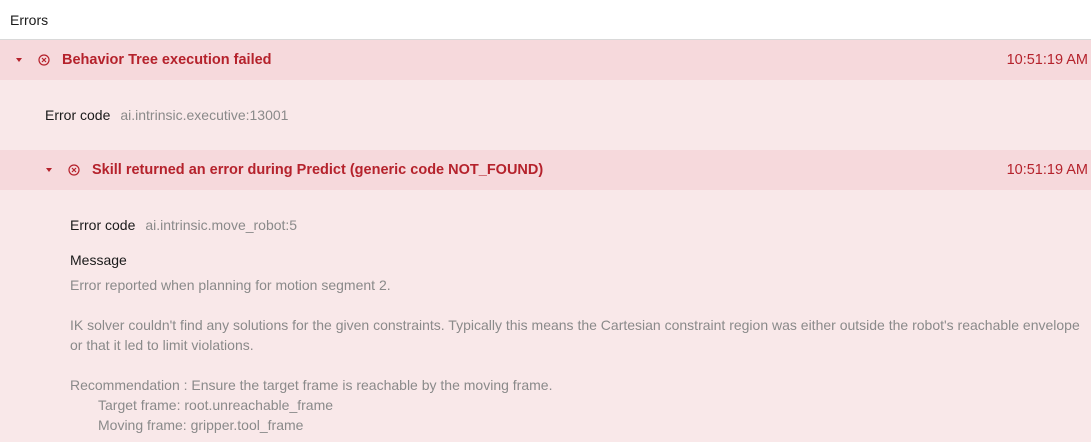  I want to click on error-title: Behavior Tree execution failed, so click(167, 60).